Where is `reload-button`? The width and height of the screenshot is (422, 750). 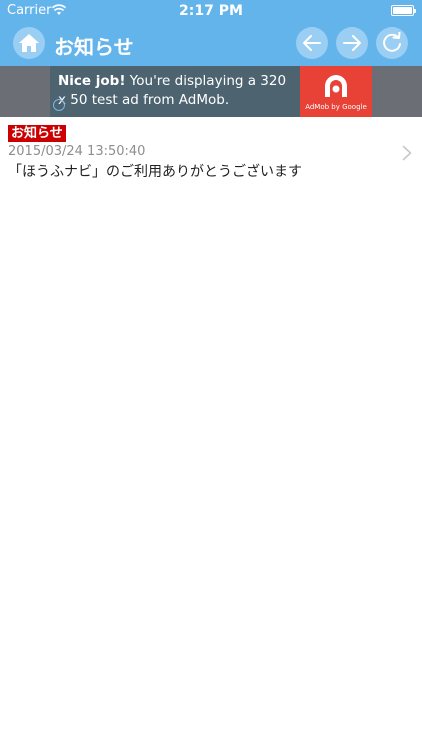
reload-button is located at coordinates (392, 43).